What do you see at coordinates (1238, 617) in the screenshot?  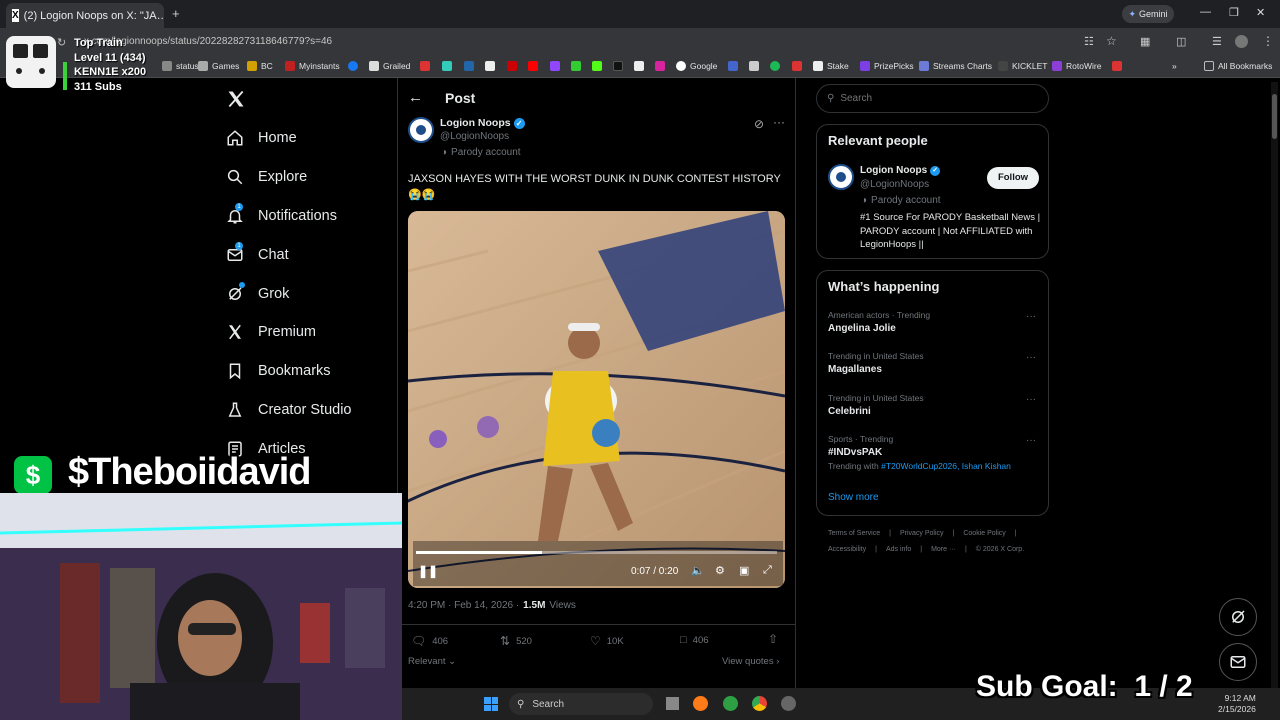 I see `grok-float-button` at bounding box center [1238, 617].